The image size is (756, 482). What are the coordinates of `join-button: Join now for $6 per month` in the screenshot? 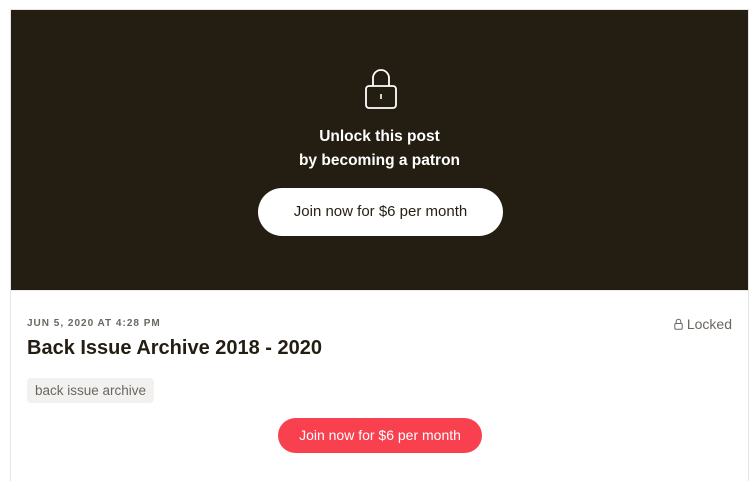 It's located at (380, 435).